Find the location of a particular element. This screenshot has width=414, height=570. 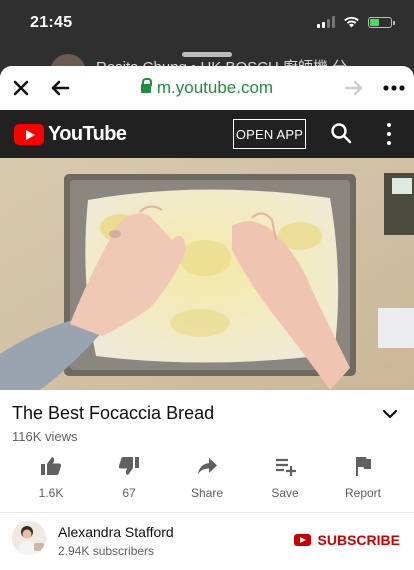

channel-name: Alexandra Stafford is located at coordinates (116, 532).